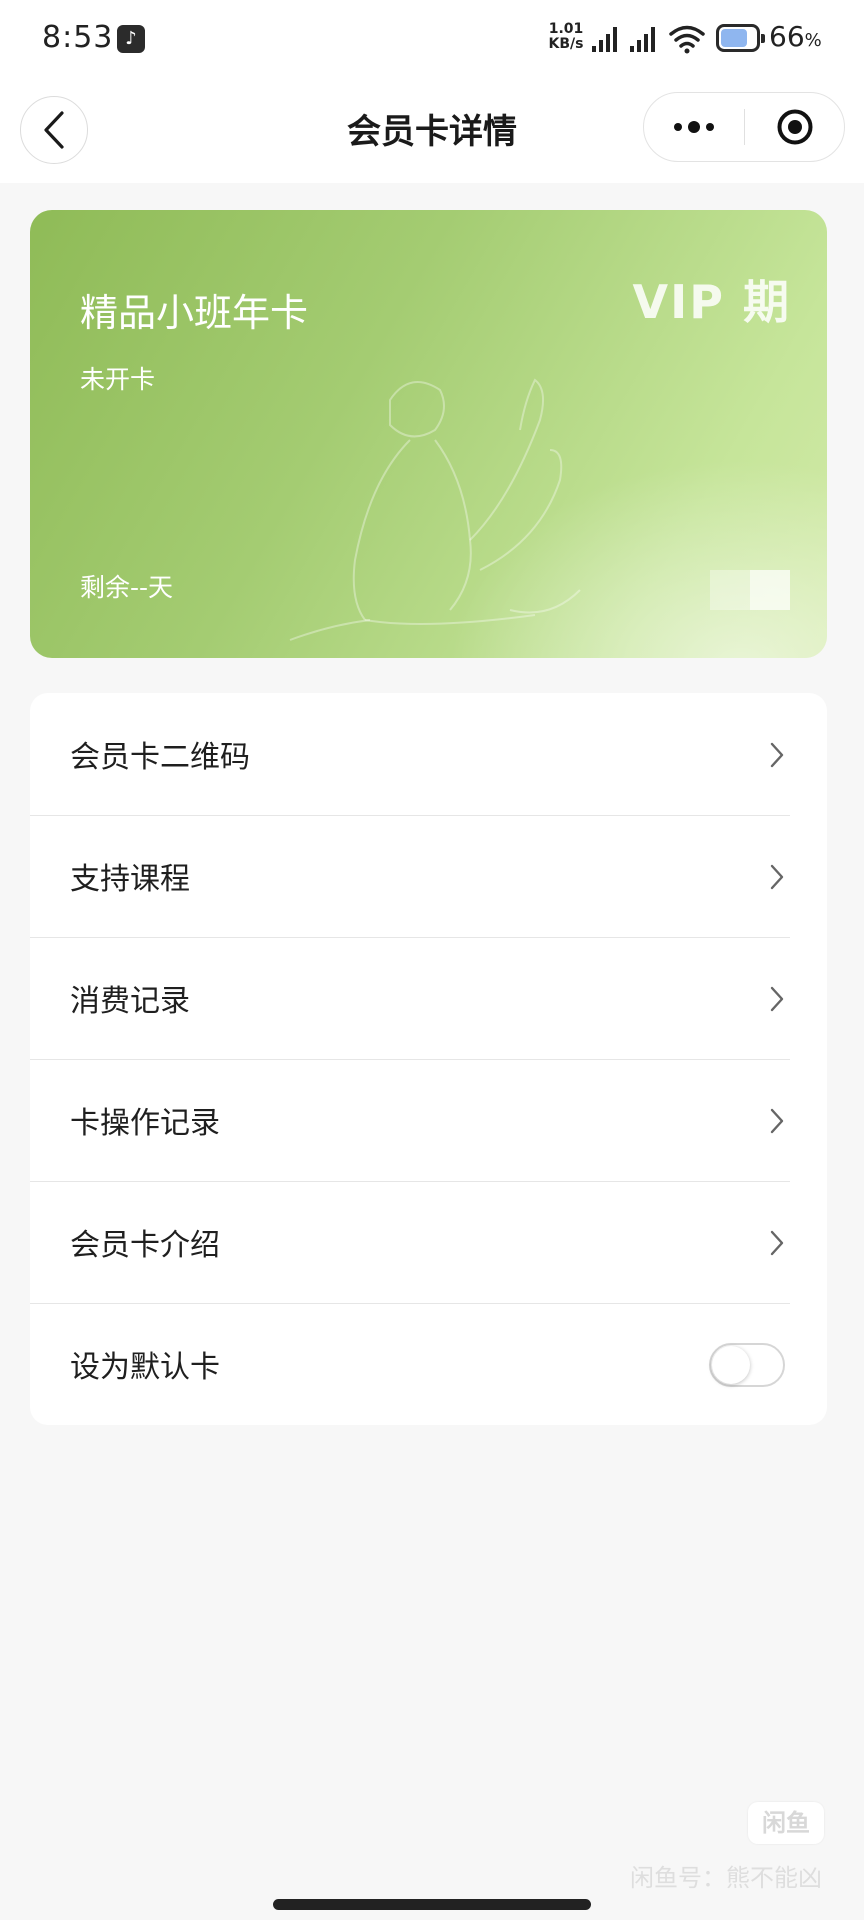 The image size is (864, 1920). Describe the element at coordinates (432, 1904) in the screenshot. I see `home-indicator` at that location.